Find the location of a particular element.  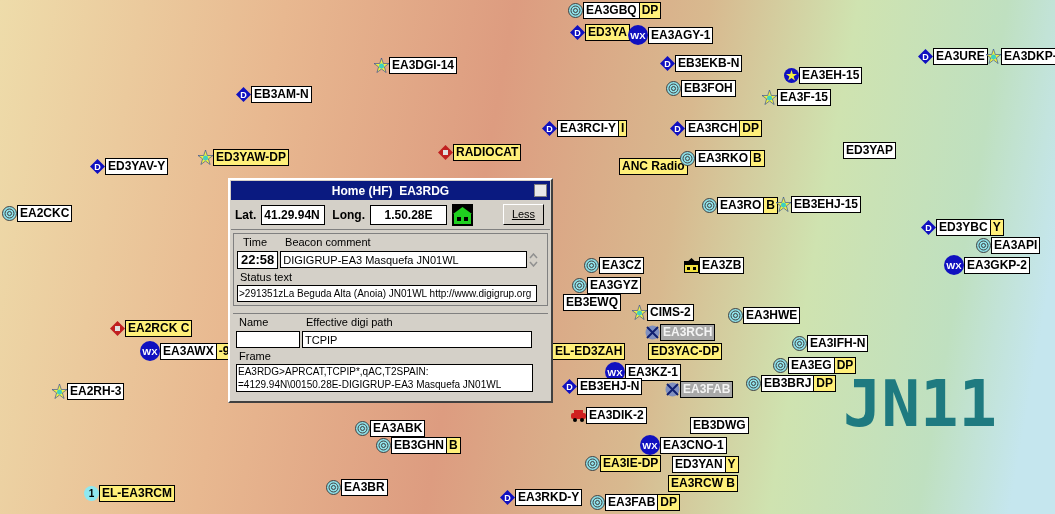

station-label: EA2RH-3 is located at coordinates (96, 391).